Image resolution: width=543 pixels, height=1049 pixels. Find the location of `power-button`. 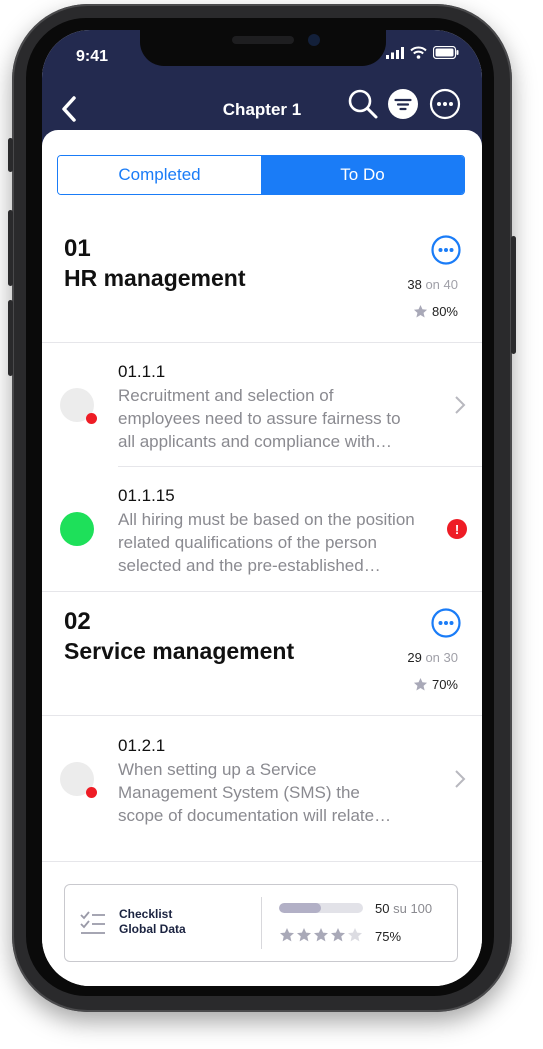

power-button is located at coordinates (513, 295).